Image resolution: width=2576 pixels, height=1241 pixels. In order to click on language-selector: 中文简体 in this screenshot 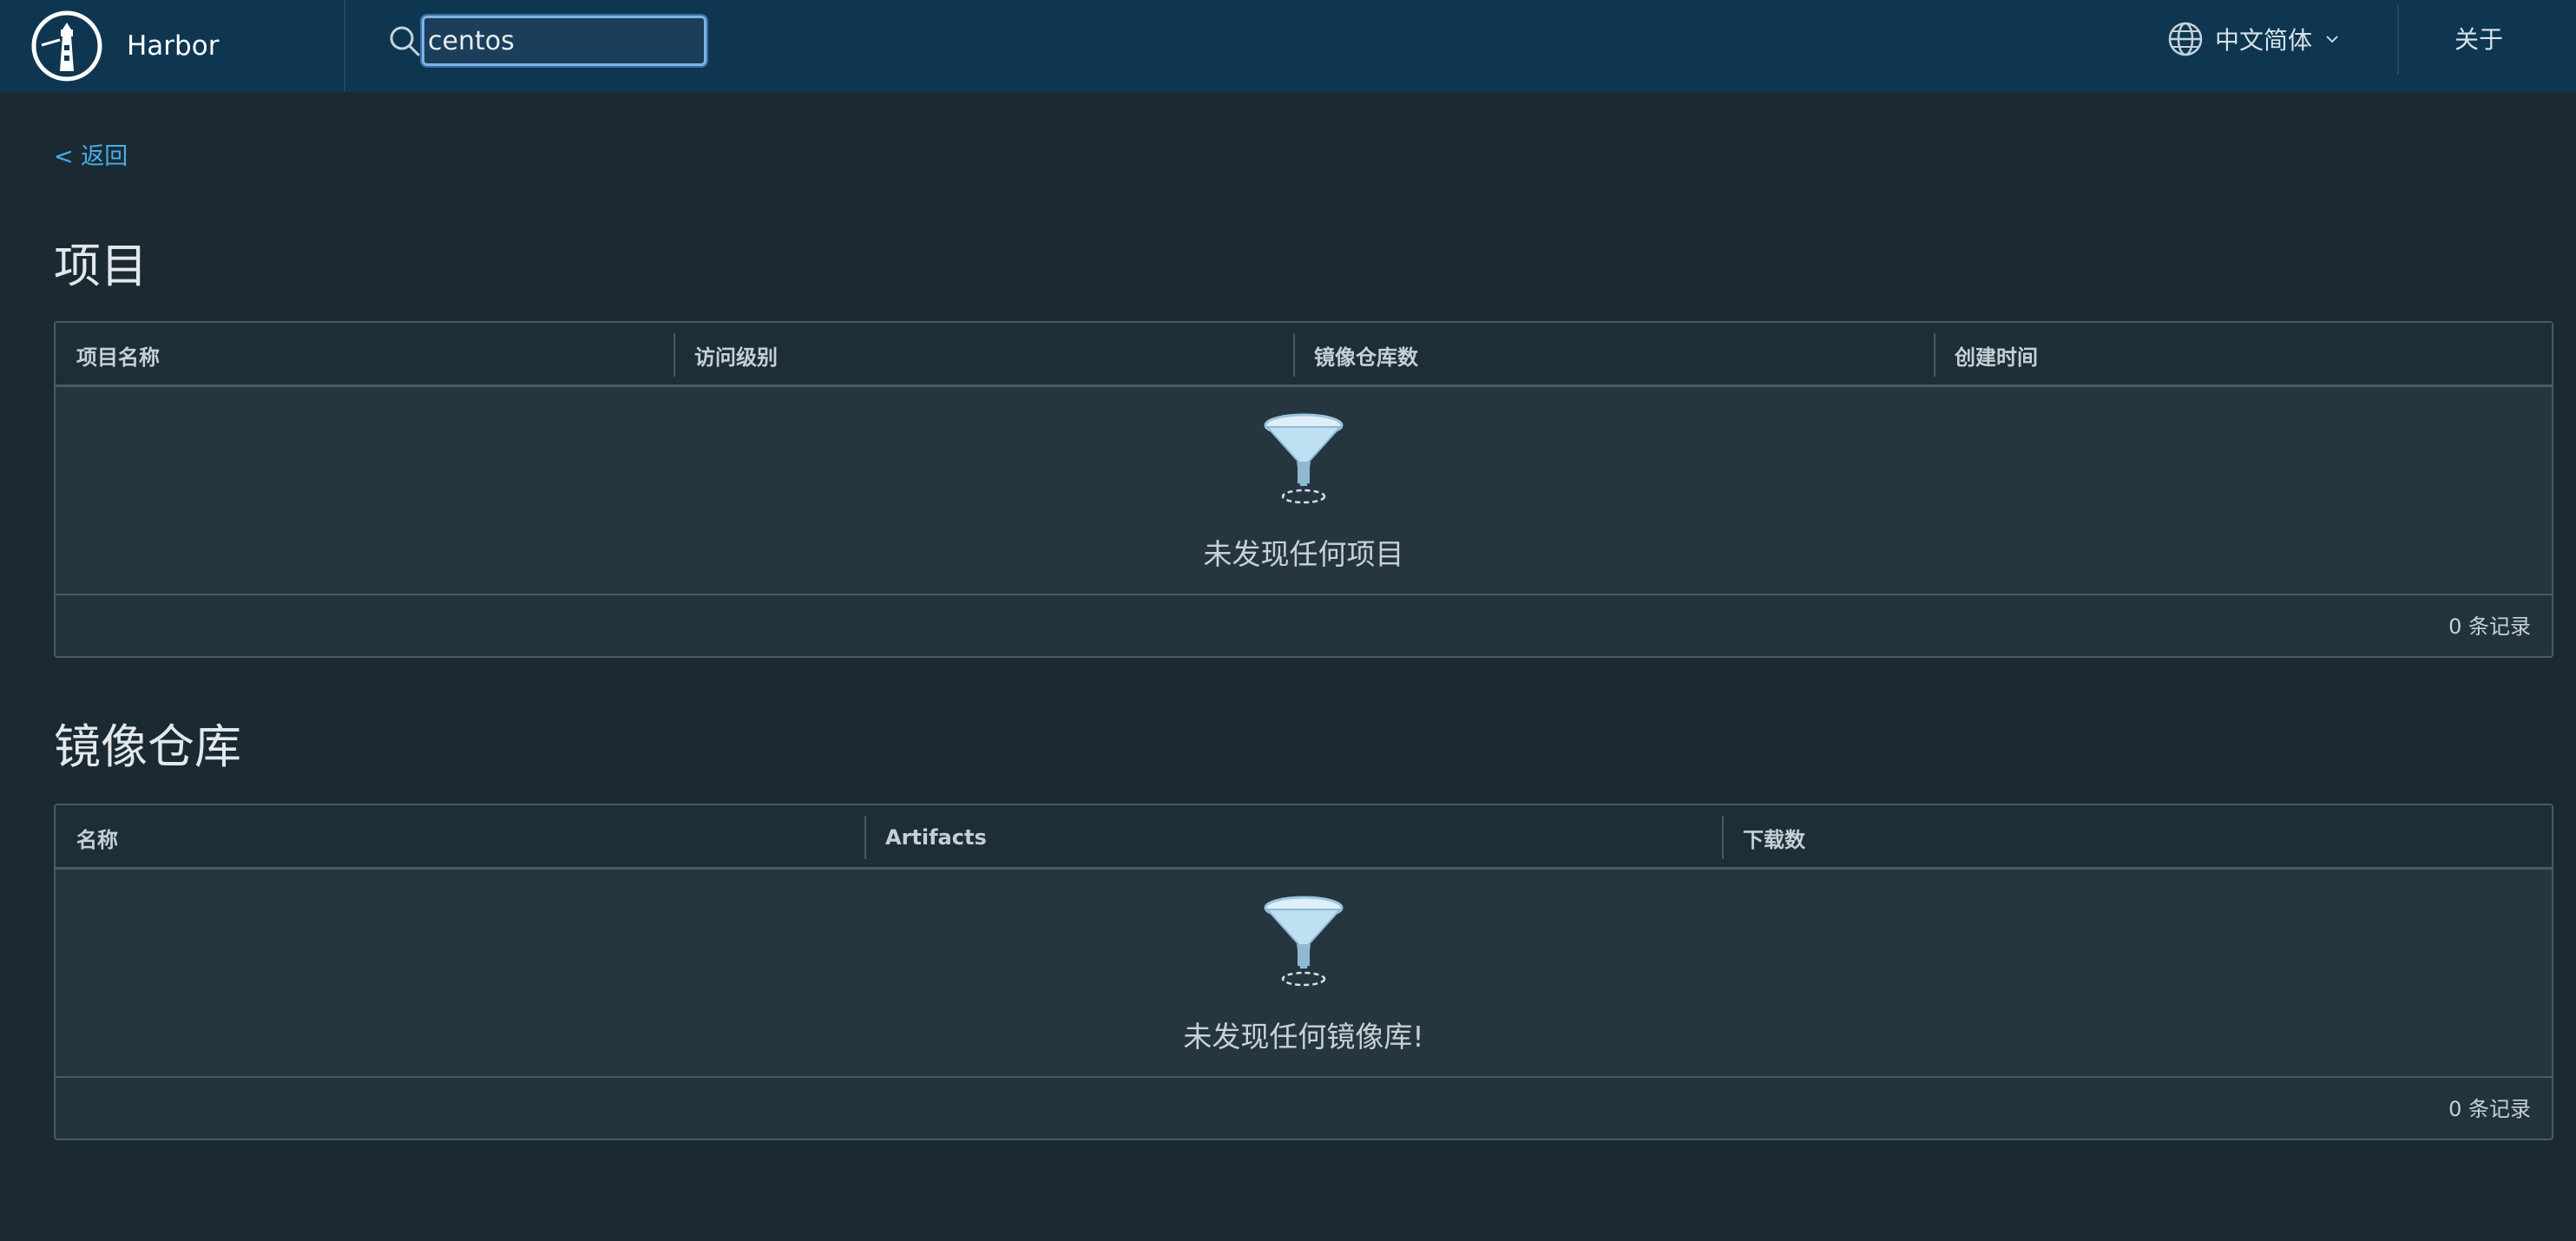, I will do `click(2253, 39)`.